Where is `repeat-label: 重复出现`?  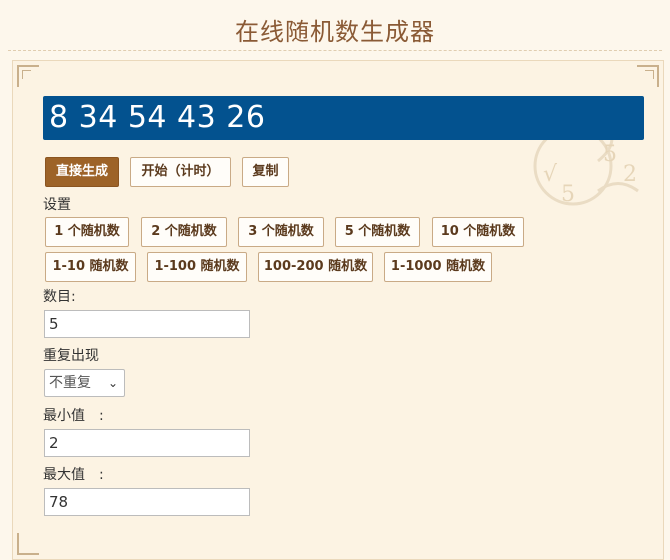 repeat-label: 重复出现 is located at coordinates (71, 356).